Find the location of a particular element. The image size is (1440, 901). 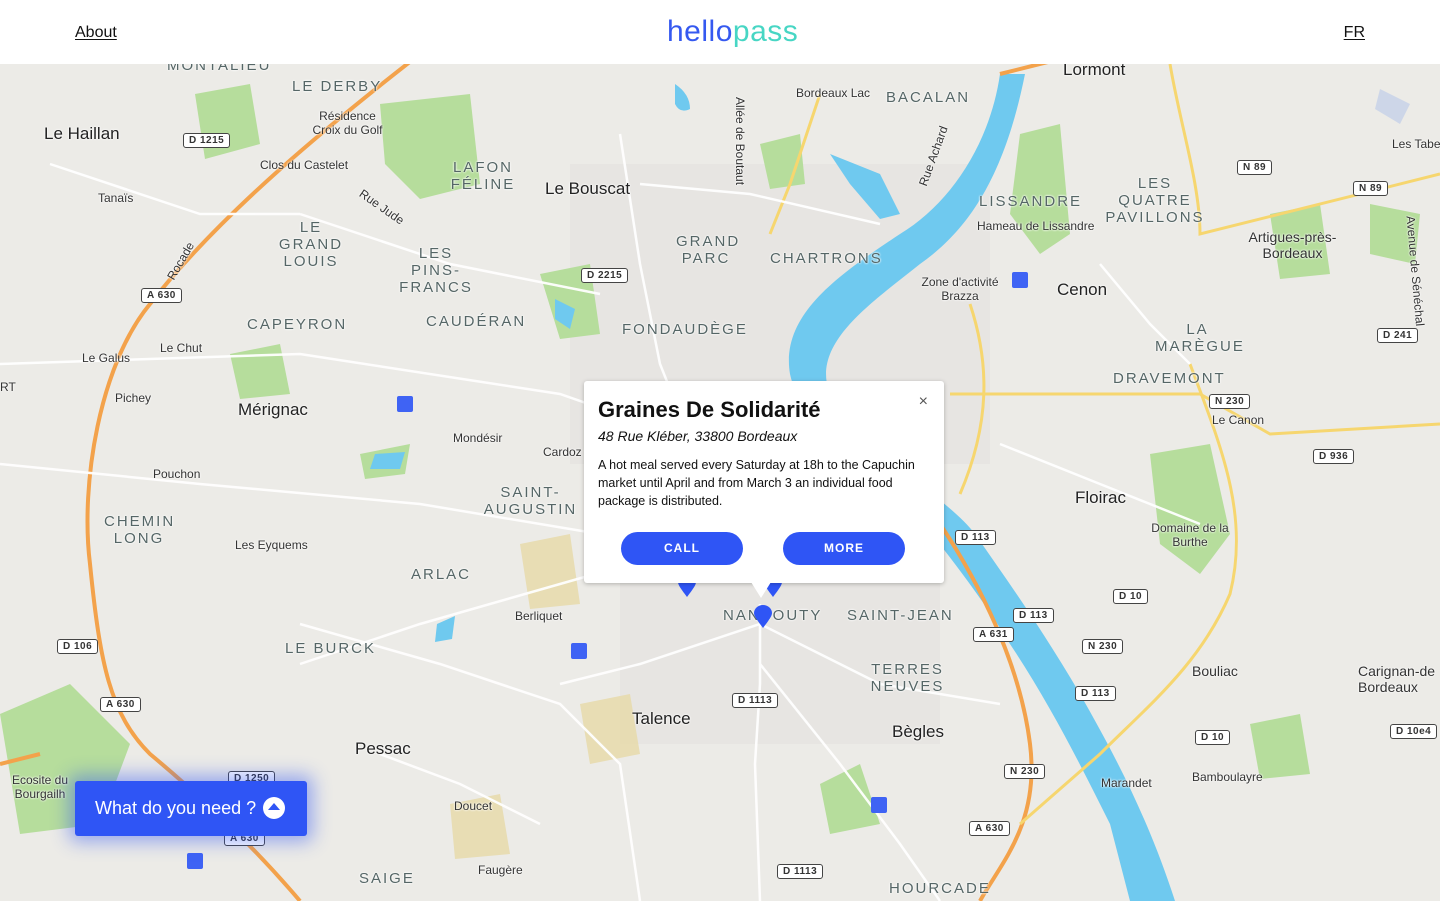

map-place-label: Mondésir is located at coordinates (478, 438).